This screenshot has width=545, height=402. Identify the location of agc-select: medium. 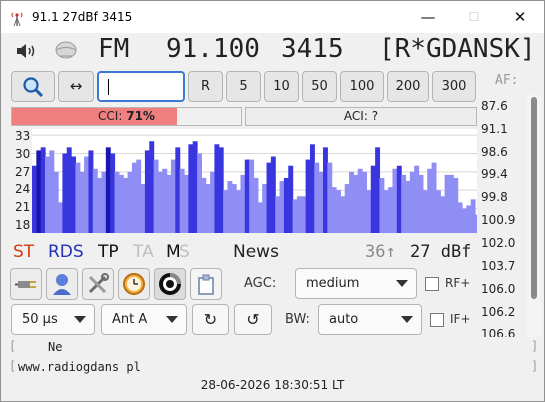
(356, 283).